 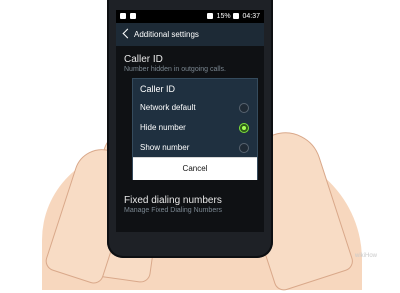 What do you see at coordinates (127, 33) in the screenshot?
I see `back-arrow-icon` at bounding box center [127, 33].